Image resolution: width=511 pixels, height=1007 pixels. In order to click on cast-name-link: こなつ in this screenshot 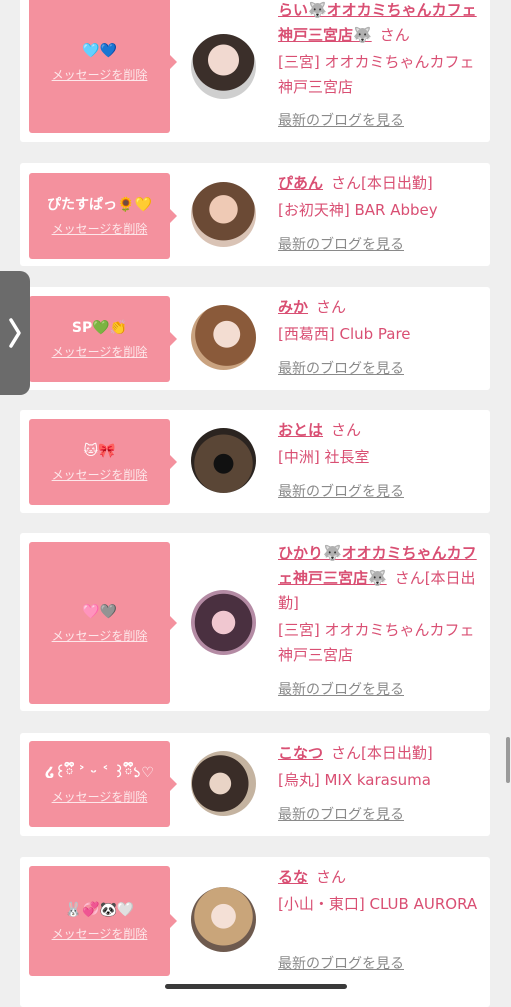, I will do `click(300, 753)`.